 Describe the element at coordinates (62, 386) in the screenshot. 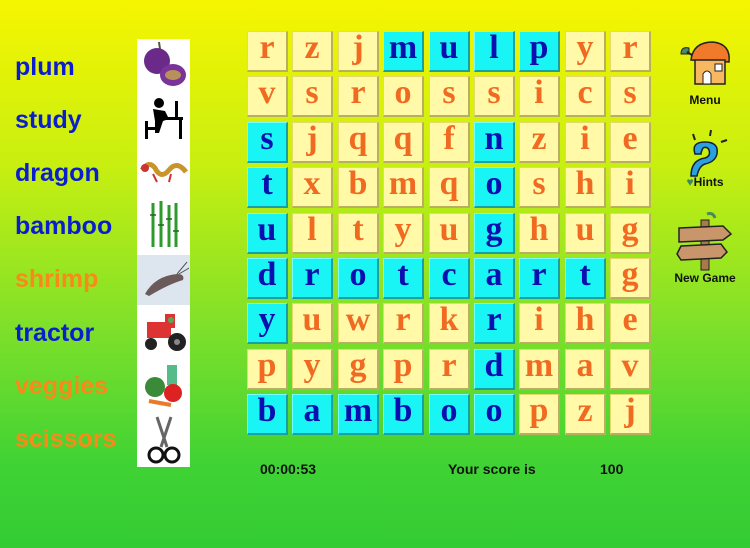

I see `word-veggies: veggies` at that location.